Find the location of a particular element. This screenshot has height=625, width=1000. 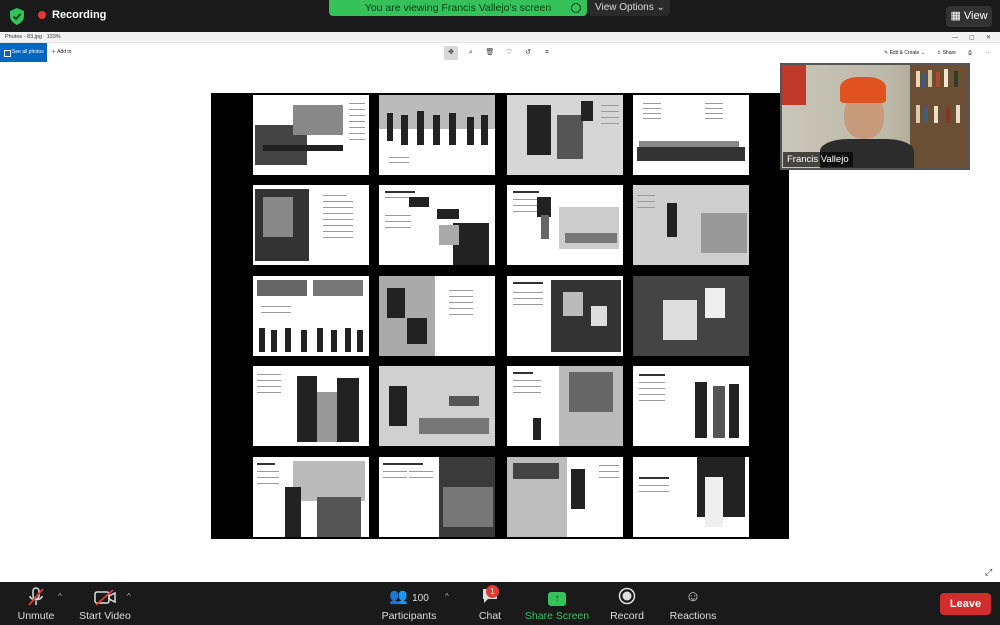

smiley-icon: ☺ is located at coordinates (693, 596).